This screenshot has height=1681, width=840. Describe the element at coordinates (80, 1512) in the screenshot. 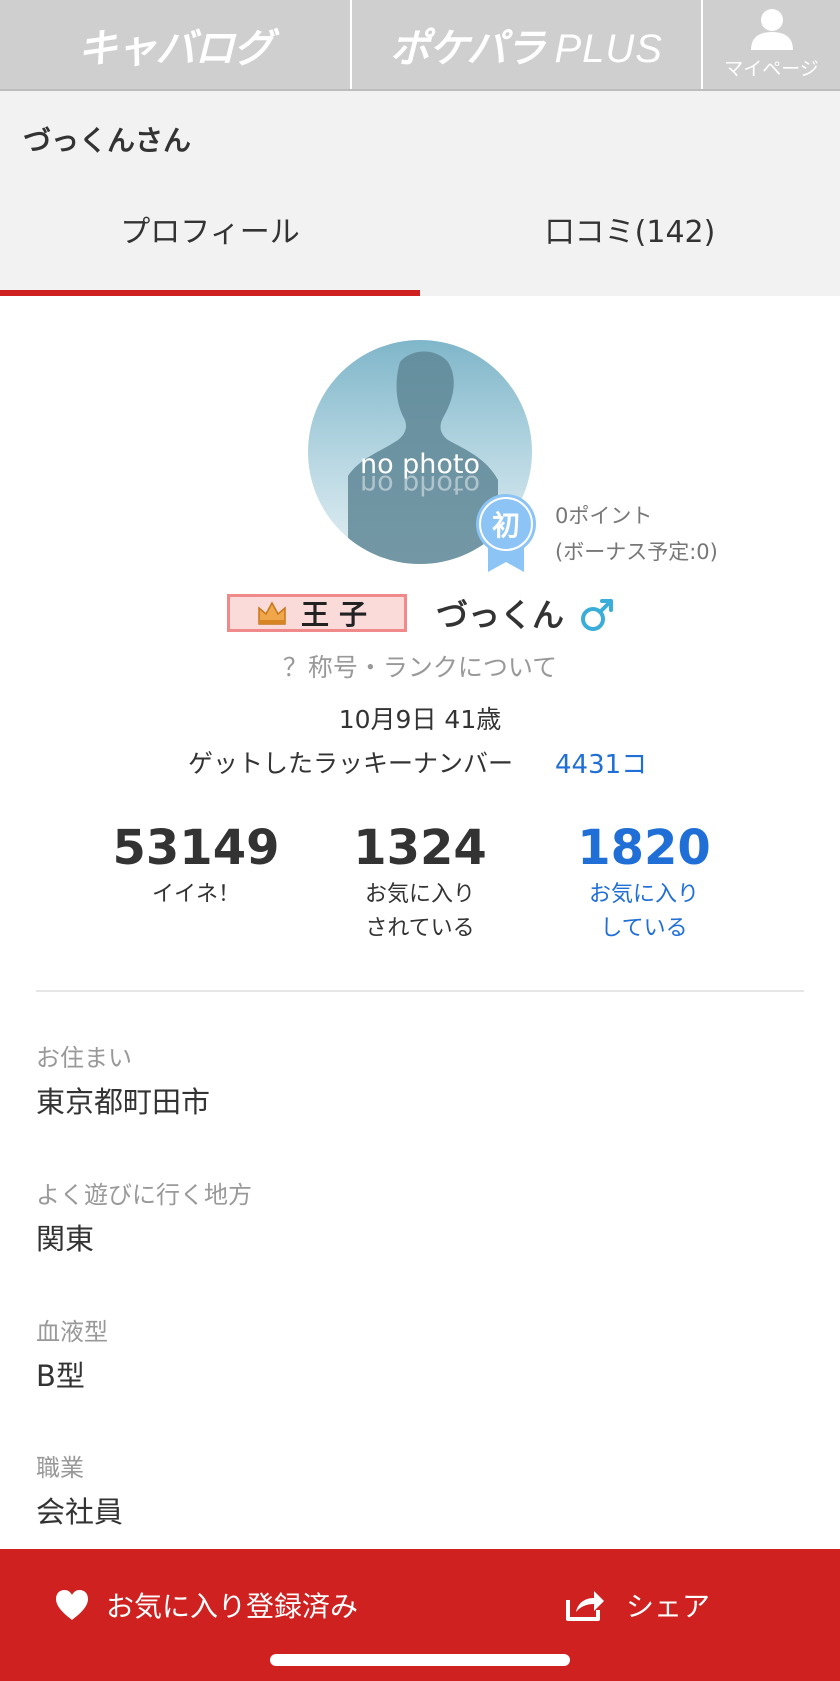

I see `field-value: 会社員` at that location.